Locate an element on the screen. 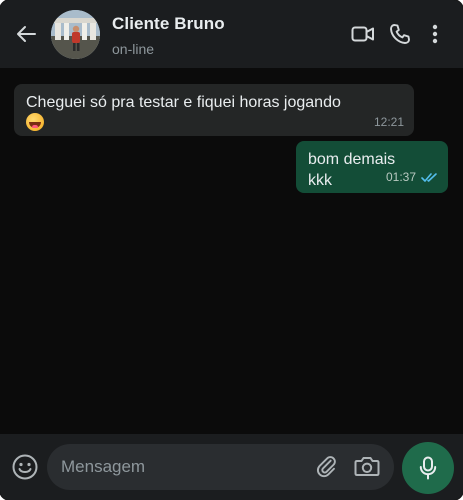 The image size is (463, 500). video-call-button is located at coordinates (363, 34).